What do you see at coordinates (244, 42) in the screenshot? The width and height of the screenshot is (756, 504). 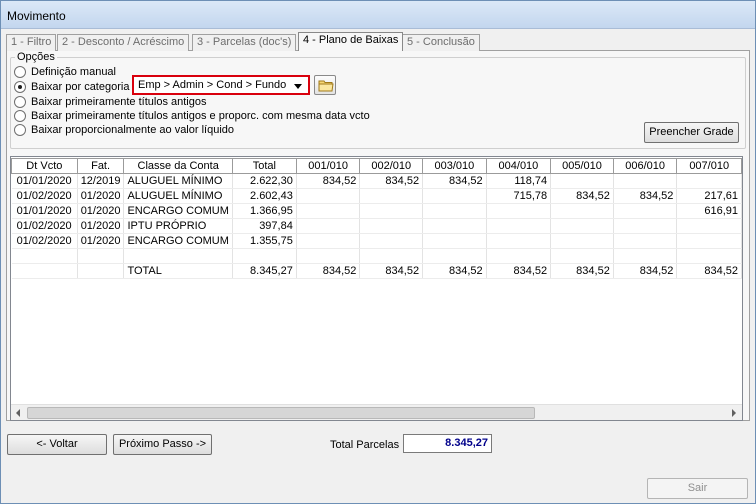 I see `tab-parcelas: 3 - Parcelas (doc's)` at bounding box center [244, 42].